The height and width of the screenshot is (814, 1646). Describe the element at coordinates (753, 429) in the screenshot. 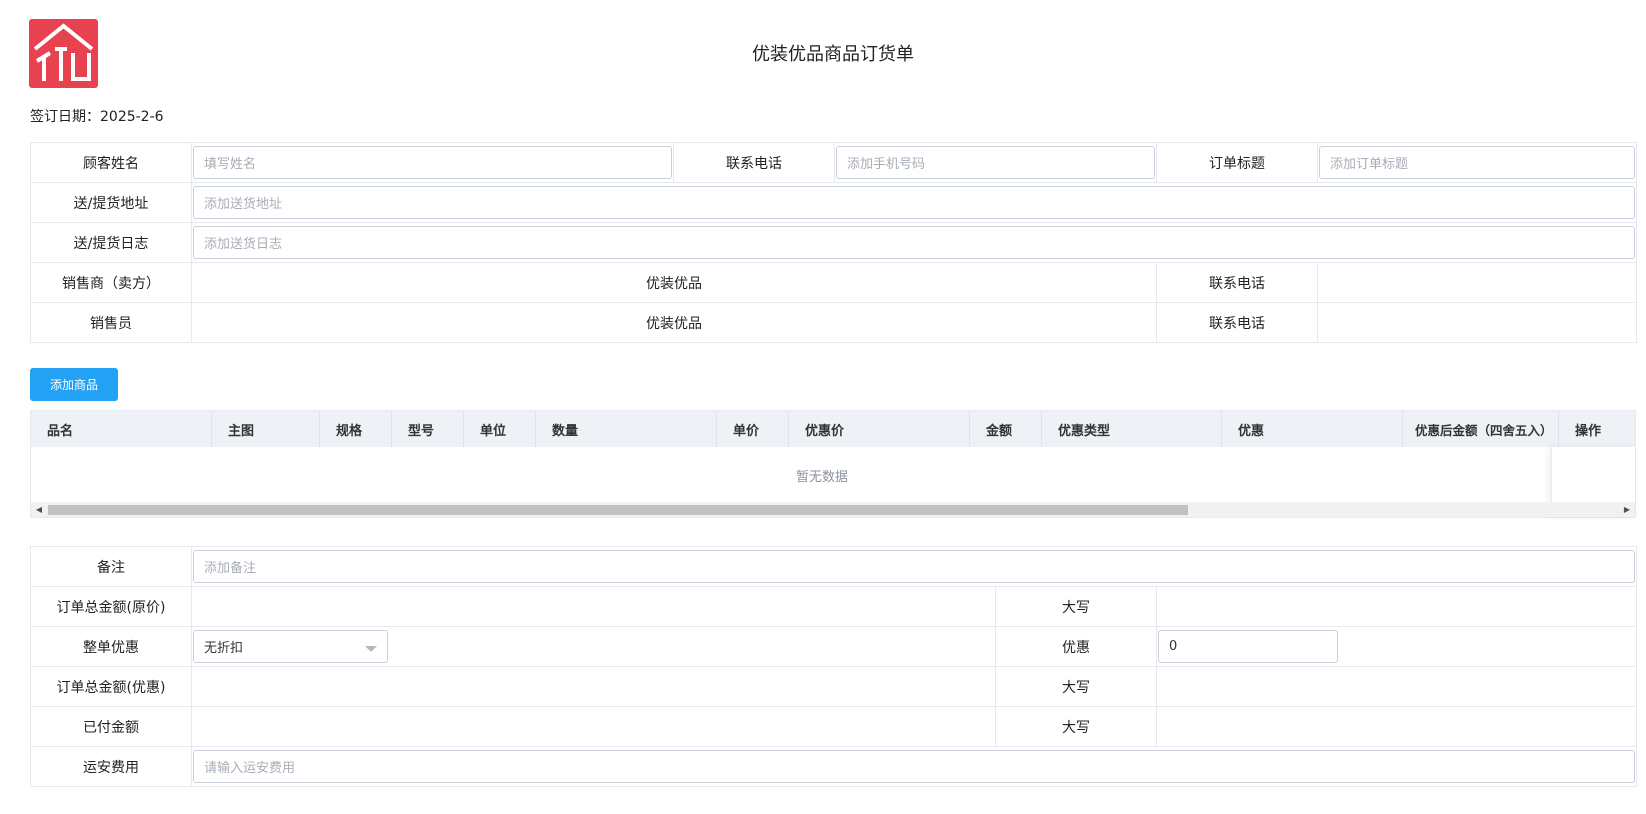

I see `column-header: 单价` at that location.